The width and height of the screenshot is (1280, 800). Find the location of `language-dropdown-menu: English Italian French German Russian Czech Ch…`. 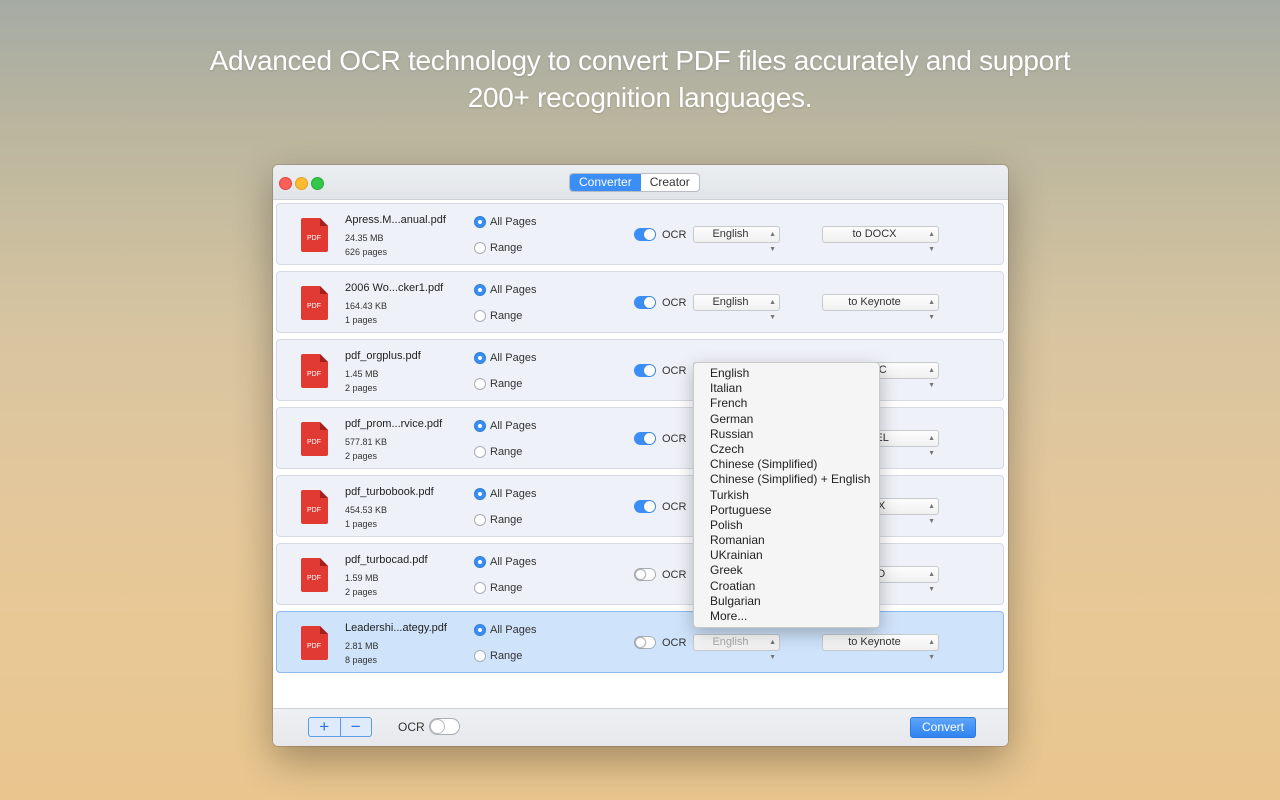

language-dropdown-menu: English Italian French German Russian Czech Ch… is located at coordinates (786, 495).